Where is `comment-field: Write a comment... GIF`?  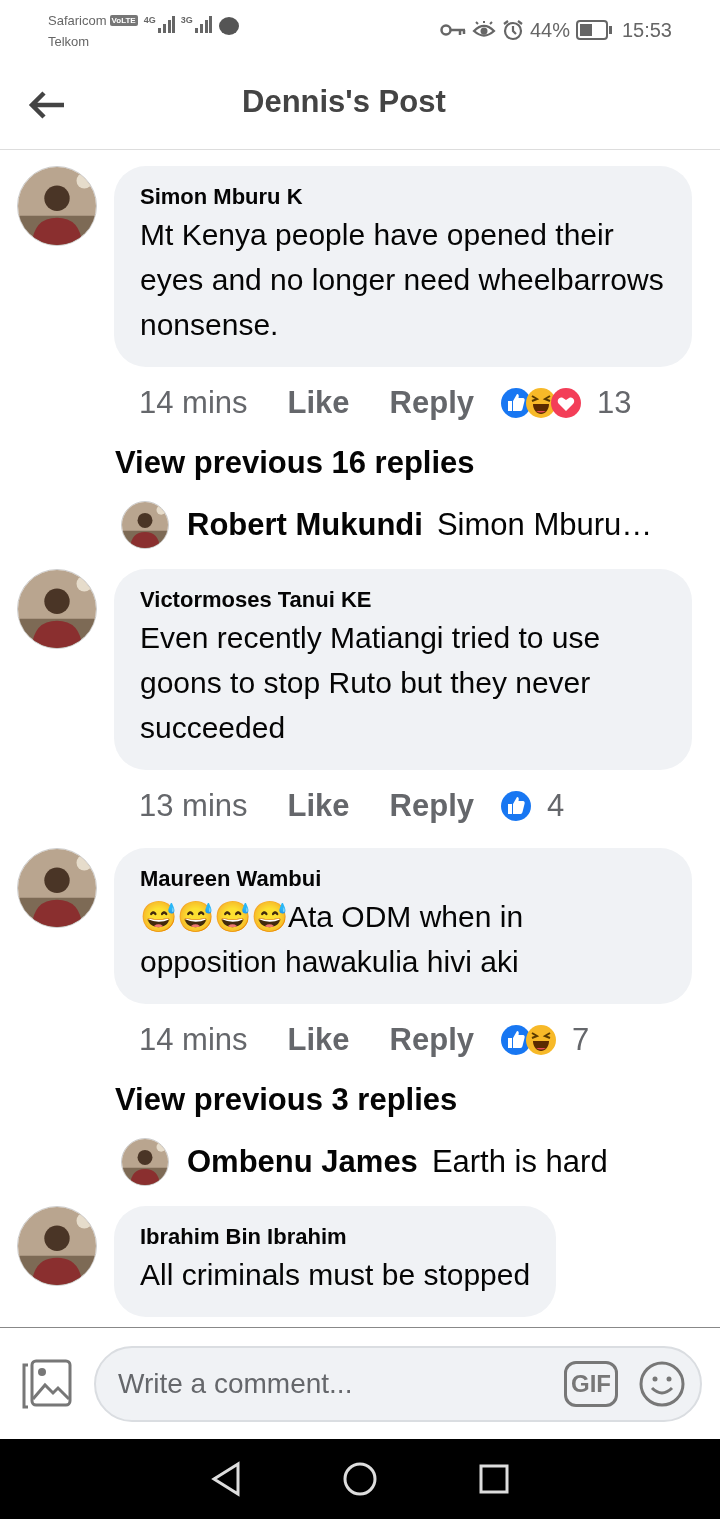
comment-field: Write a comment... GIF is located at coordinates (398, 1383).